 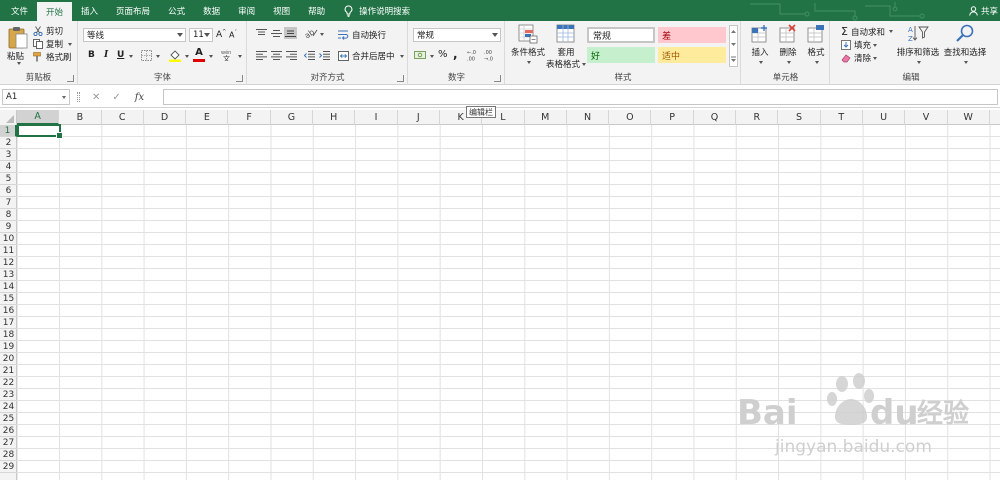 I want to click on insert-dropdown-icon, so click(x=761, y=62).